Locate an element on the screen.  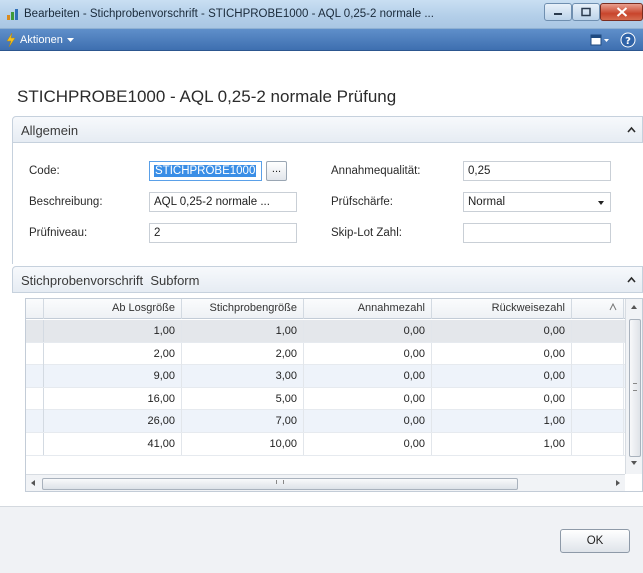
table-row: 1,00 1,00 0,00 0,00 is located at coordinates (334, 331).